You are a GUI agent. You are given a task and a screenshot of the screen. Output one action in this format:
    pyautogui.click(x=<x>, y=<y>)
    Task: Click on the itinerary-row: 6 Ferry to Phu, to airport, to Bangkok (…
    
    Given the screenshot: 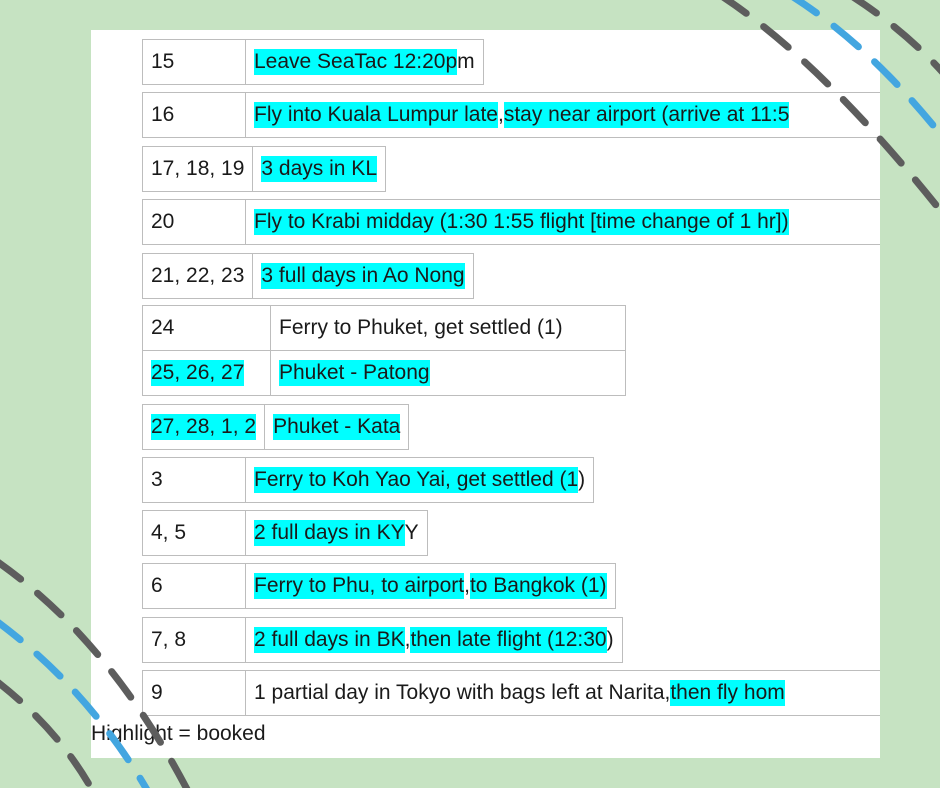 What is the action you would take?
    pyautogui.click(x=379, y=586)
    